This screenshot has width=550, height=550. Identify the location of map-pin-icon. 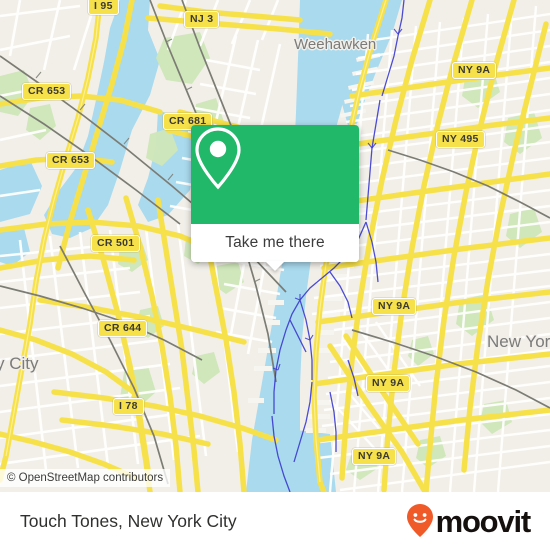
(218, 158).